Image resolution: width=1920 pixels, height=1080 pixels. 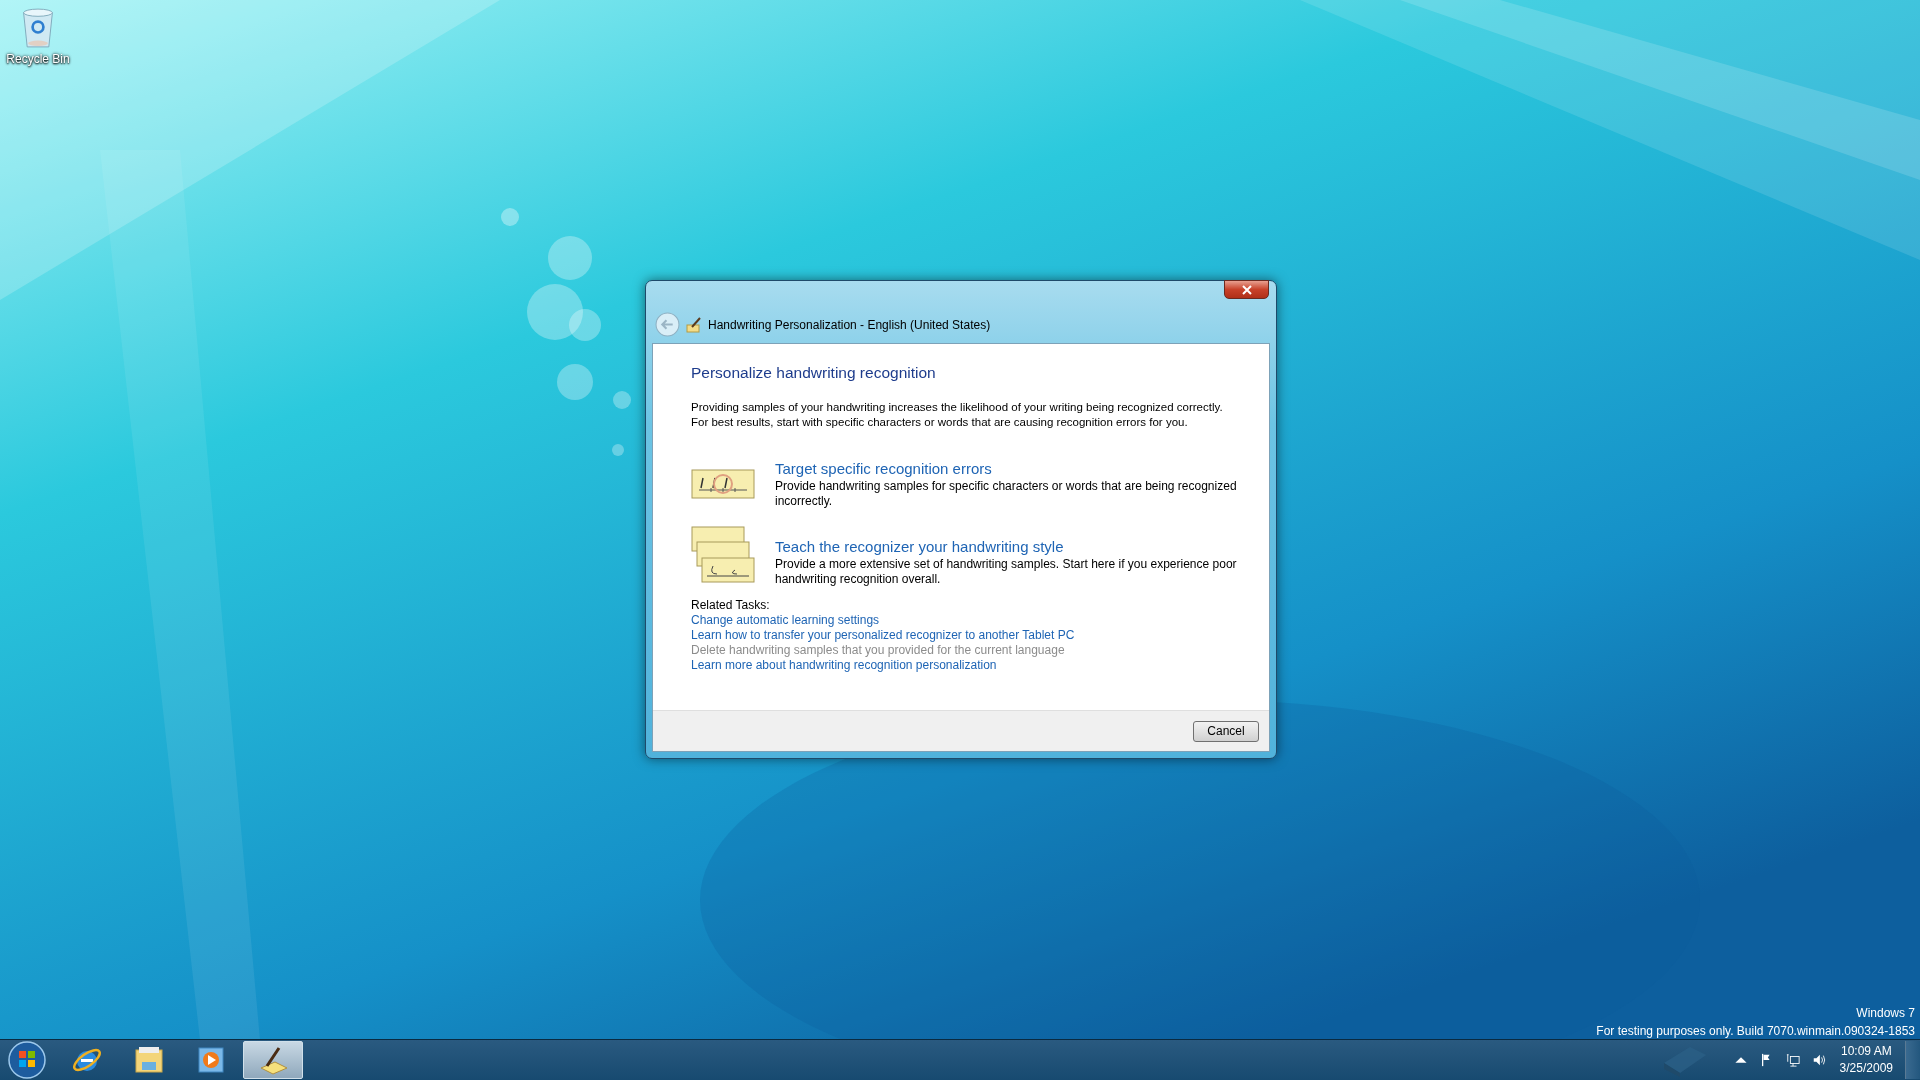 I want to click on related-task-link: Change automatic learning settings, so click(x=785, y=620).